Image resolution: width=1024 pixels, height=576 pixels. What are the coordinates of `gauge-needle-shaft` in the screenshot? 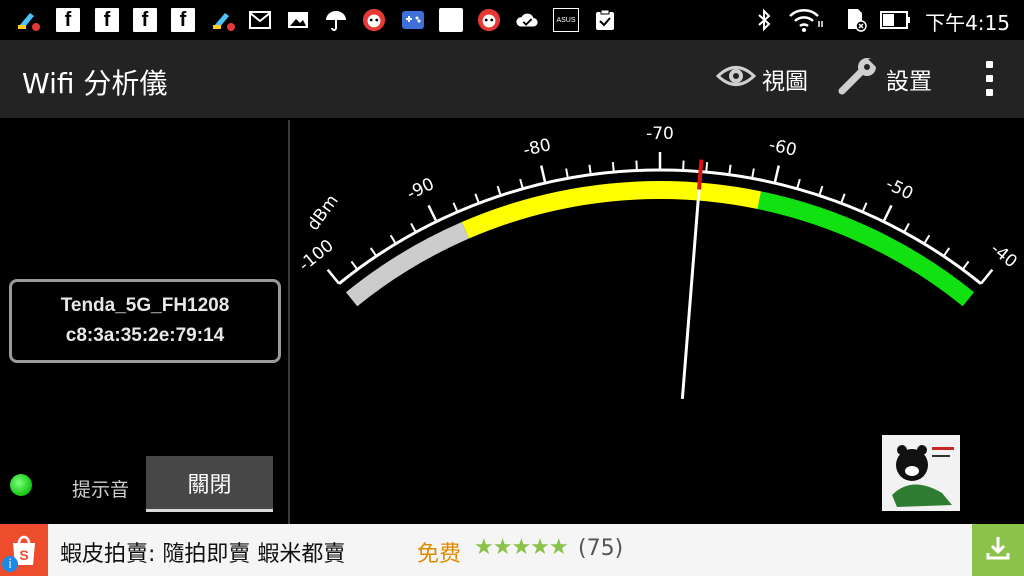 It's located at (690, 294).